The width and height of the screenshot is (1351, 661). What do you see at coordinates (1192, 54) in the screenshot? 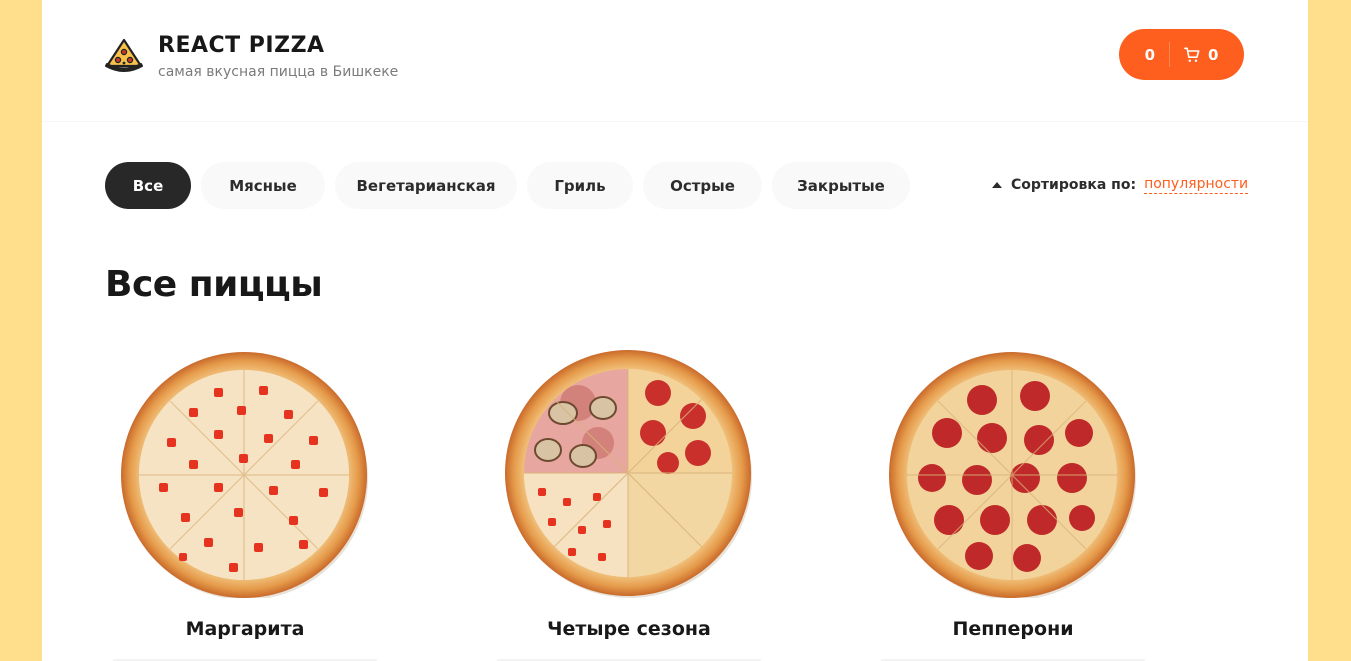
I see `cart-icon` at bounding box center [1192, 54].